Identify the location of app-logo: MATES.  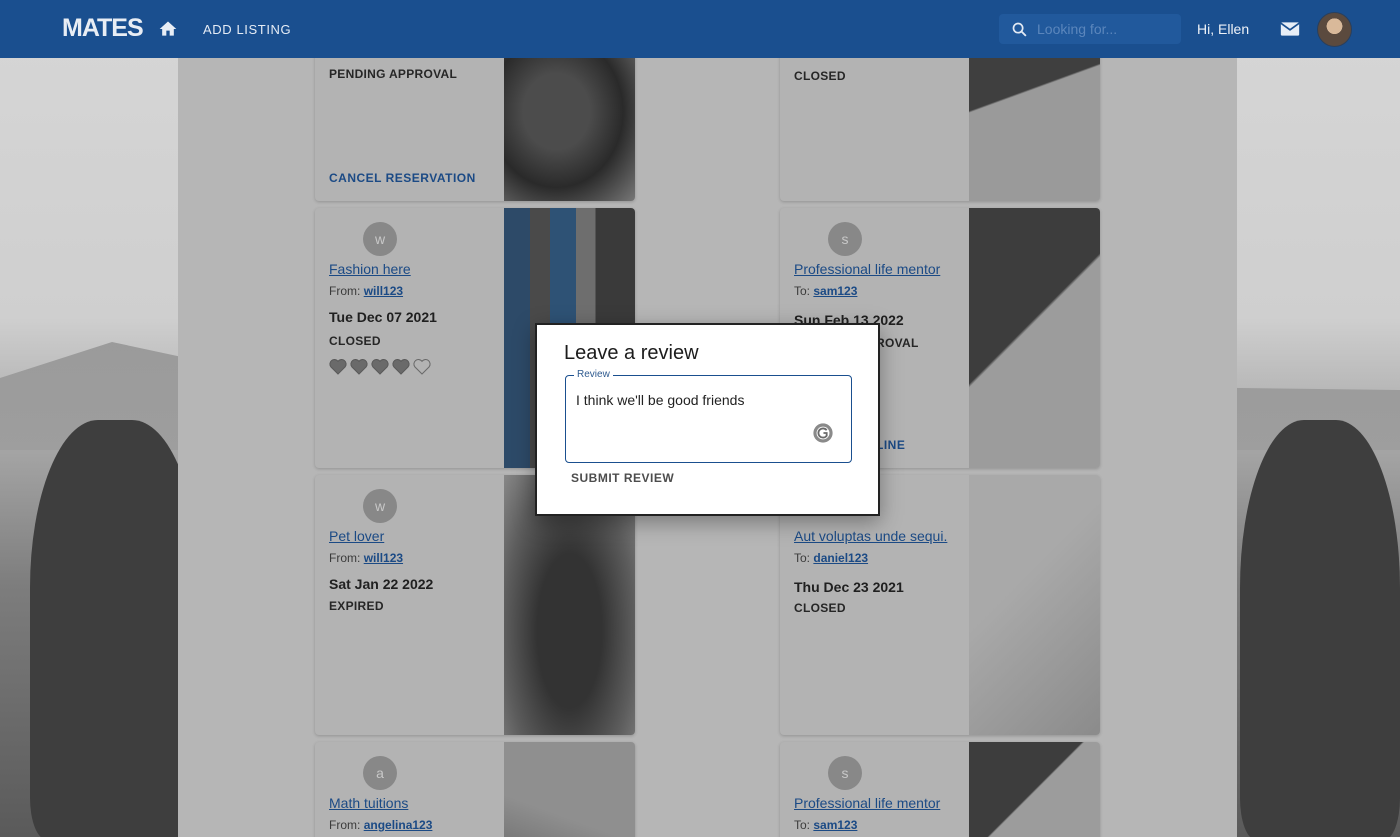
(103, 28).